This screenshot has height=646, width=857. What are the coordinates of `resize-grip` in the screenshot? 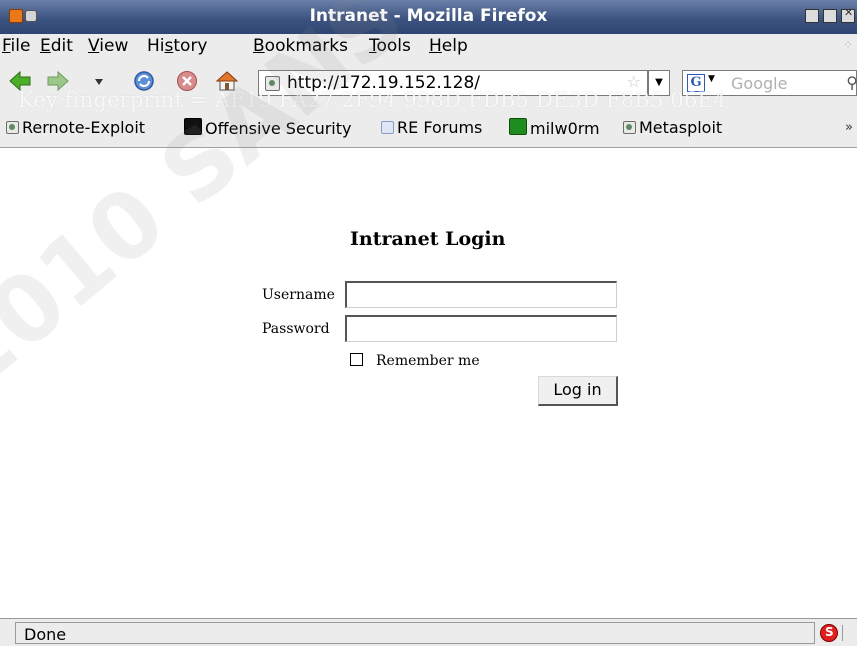 It's located at (848, 633).